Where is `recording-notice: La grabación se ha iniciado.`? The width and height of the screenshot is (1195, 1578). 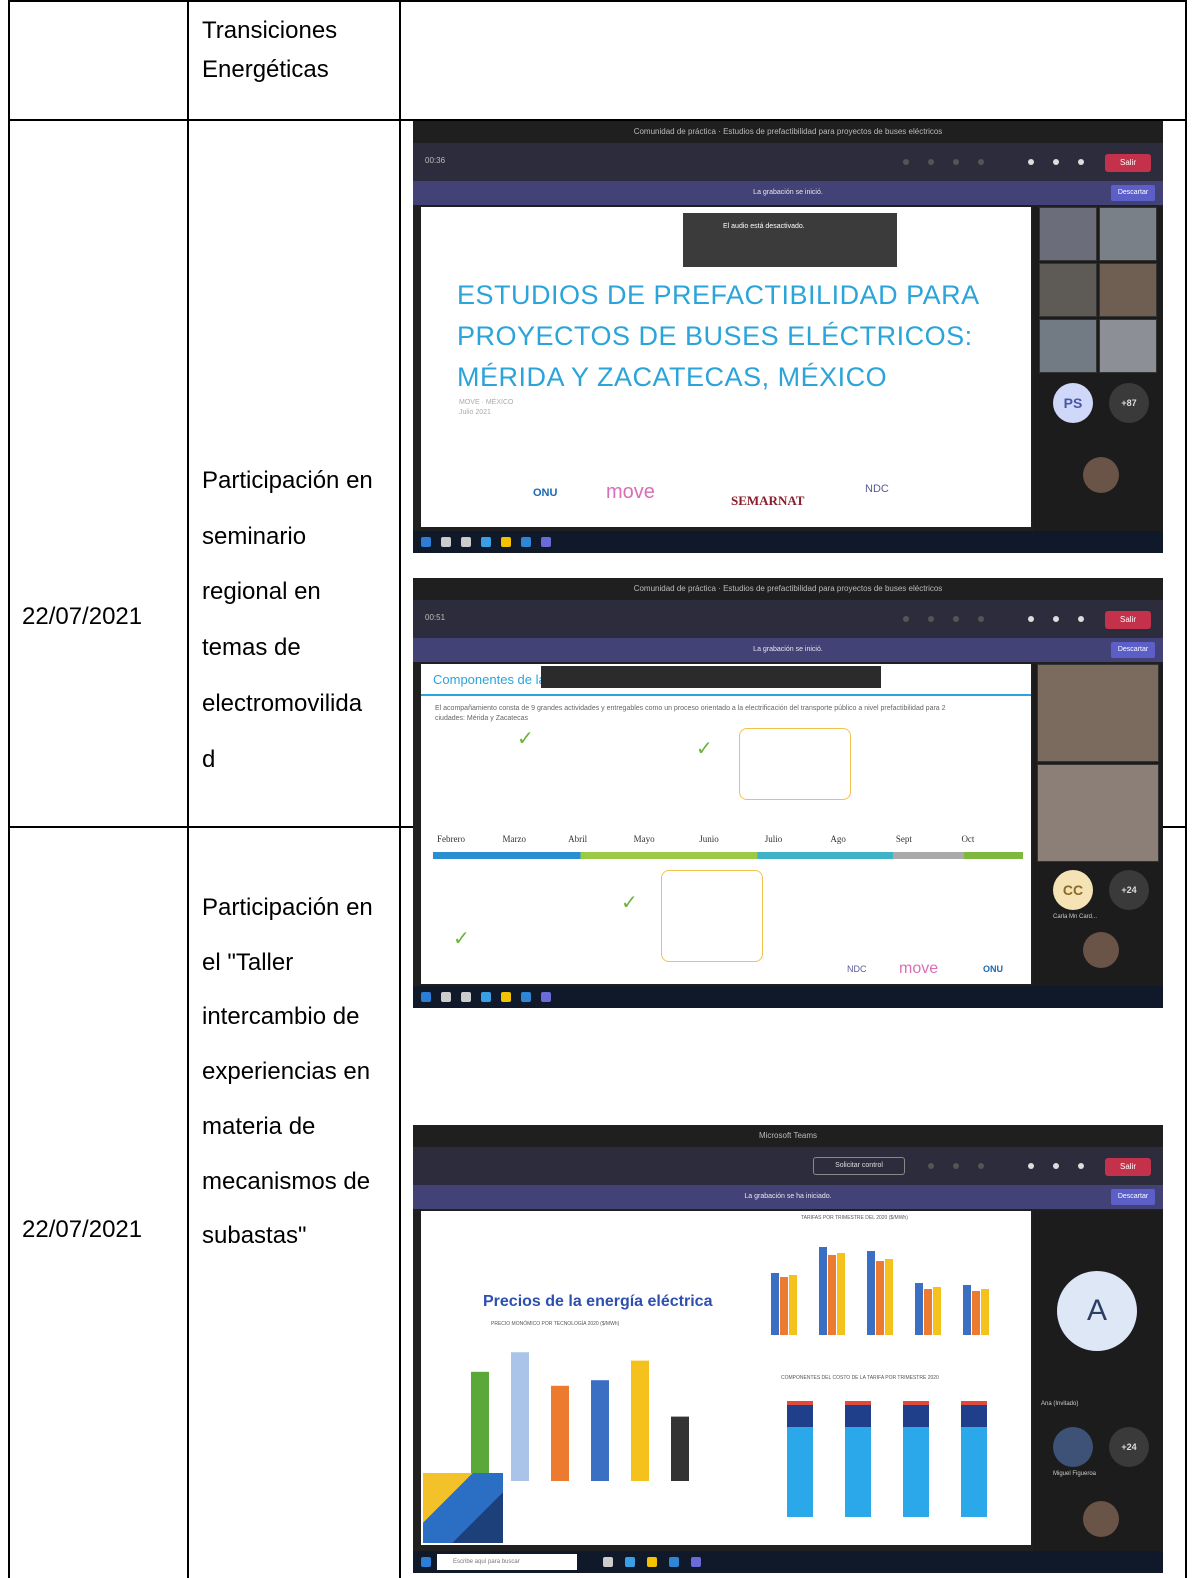
recording-notice: La grabación se ha iniciado. is located at coordinates (788, 1196).